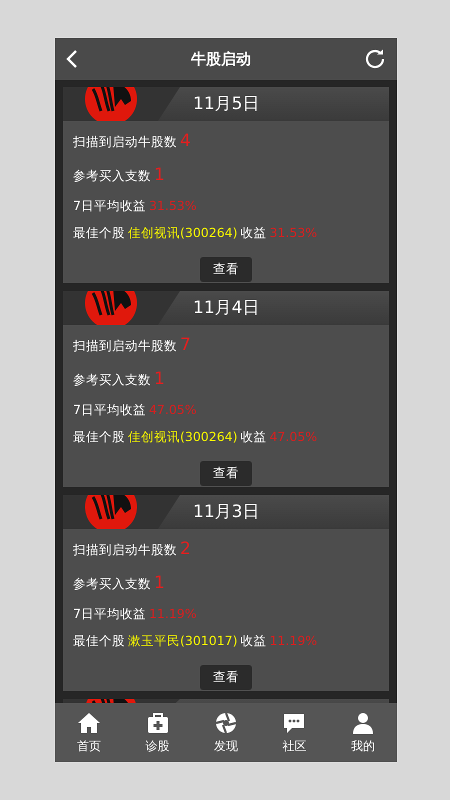 Image resolution: width=450 pixels, height=800 pixels. Describe the element at coordinates (72, 59) in the screenshot. I see `back-icon` at that location.